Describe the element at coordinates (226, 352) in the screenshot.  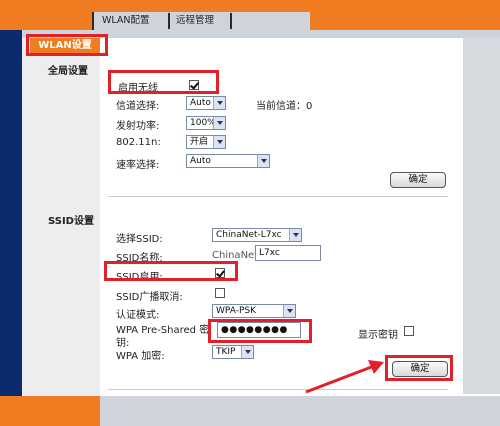
I see `encryption-value: TKIP` at that location.